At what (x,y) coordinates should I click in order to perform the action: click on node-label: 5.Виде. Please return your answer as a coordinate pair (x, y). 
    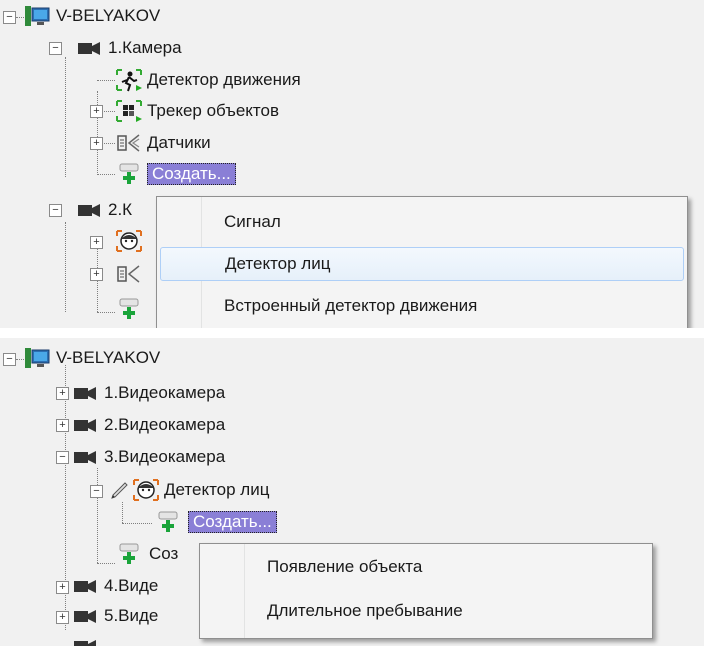
    Looking at the image, I should click on (131, 615).